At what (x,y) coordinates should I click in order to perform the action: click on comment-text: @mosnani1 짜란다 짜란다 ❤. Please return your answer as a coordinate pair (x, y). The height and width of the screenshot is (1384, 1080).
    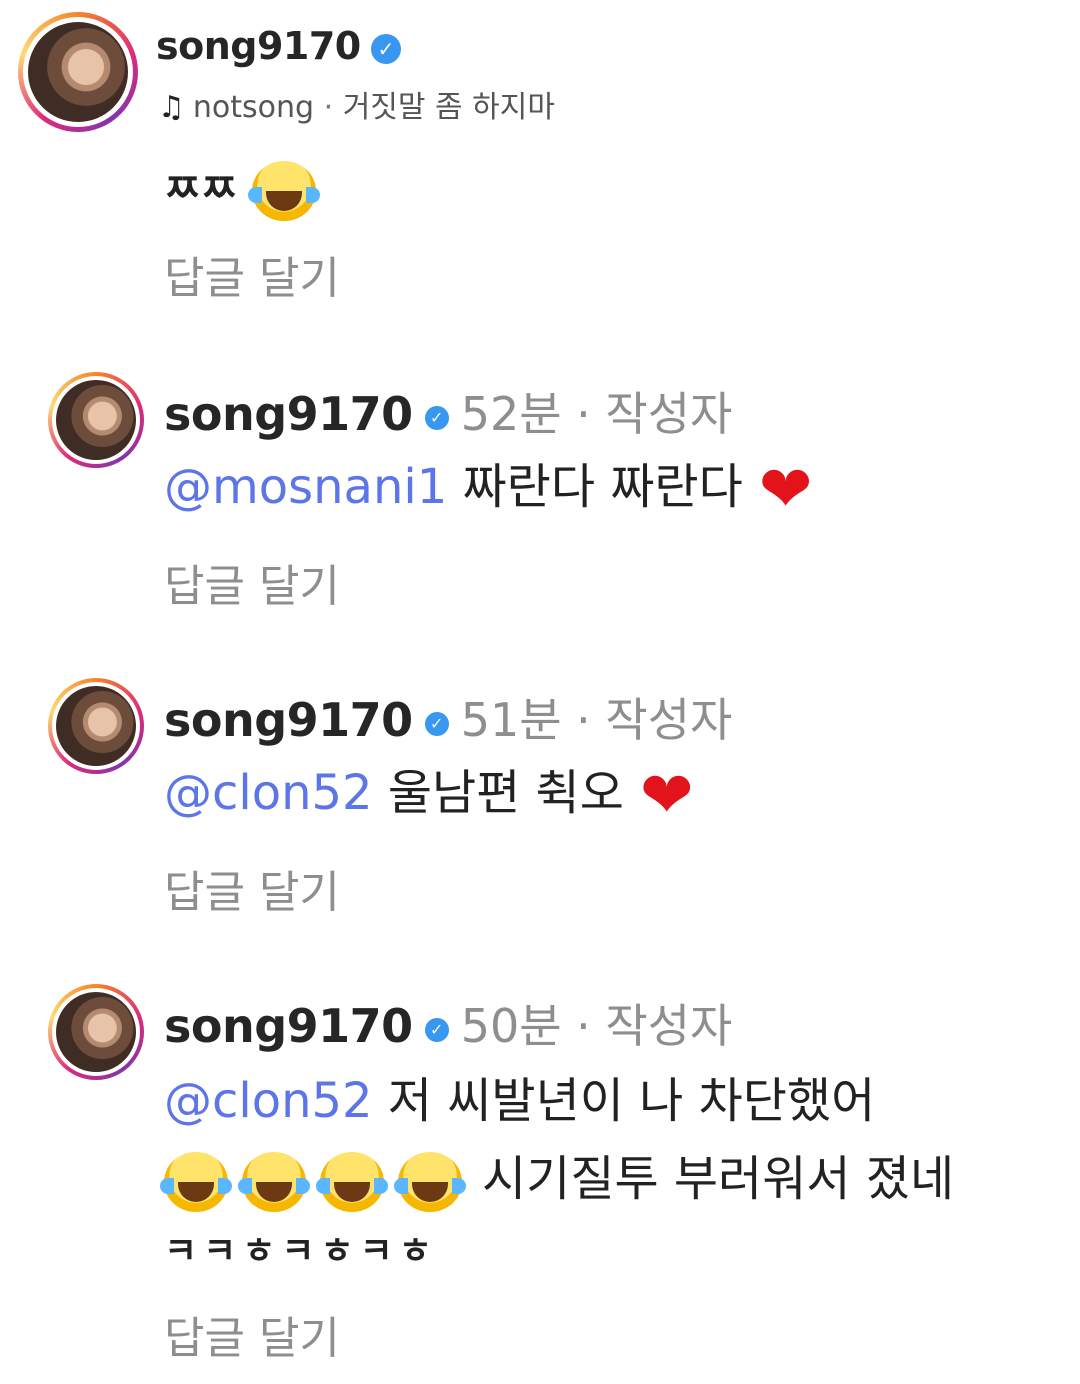
    Looking at the image, I should click on (488, 490).